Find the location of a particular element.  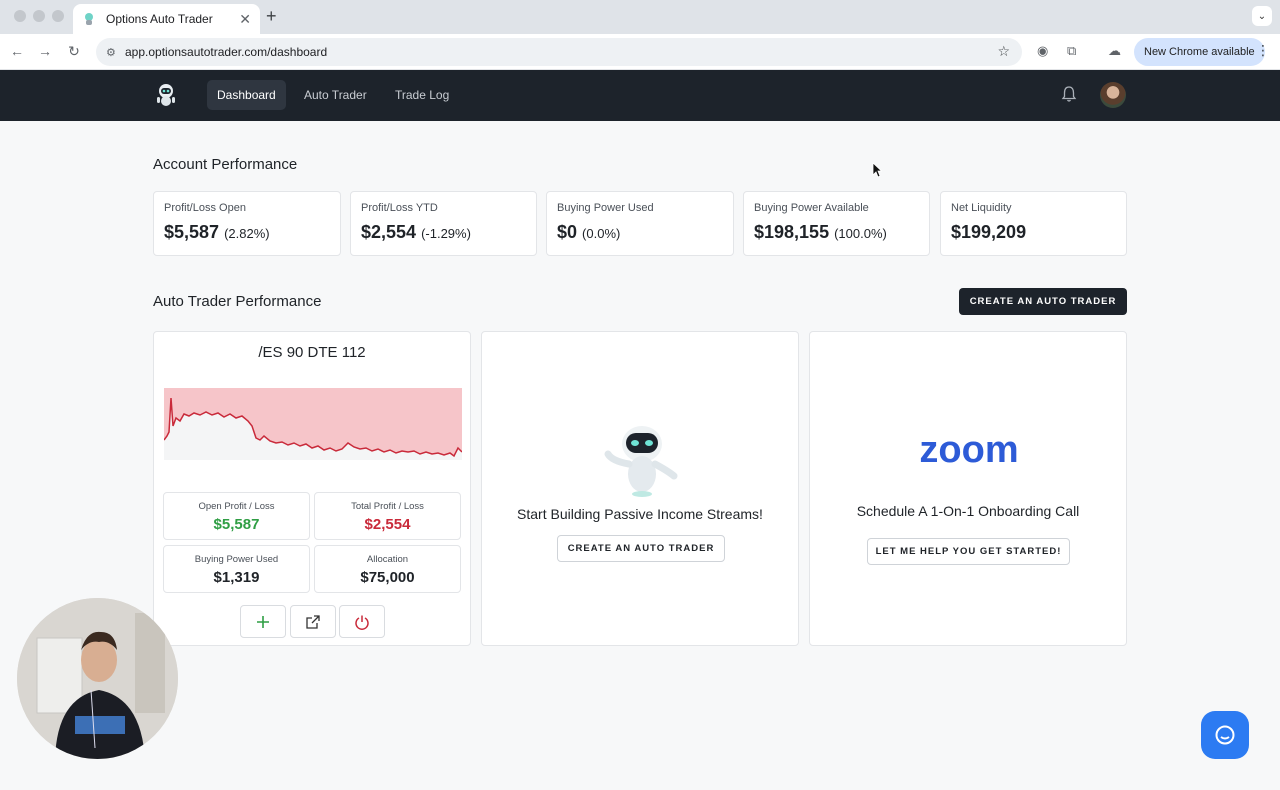

trader-name: /ES 90 DTE 112 is located at coordinates (312, 352).